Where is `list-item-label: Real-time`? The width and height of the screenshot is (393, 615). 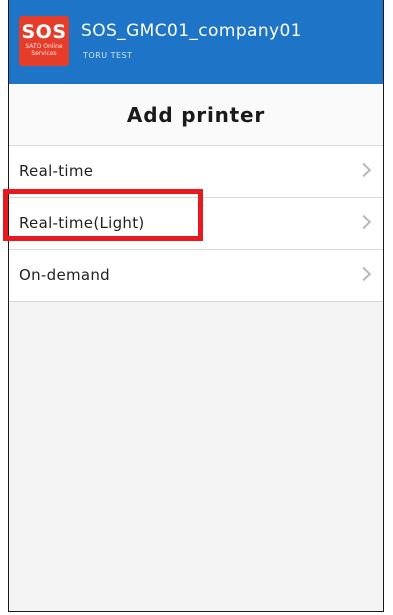
list-item-label: Real-time is located at coordinates (56, 171).